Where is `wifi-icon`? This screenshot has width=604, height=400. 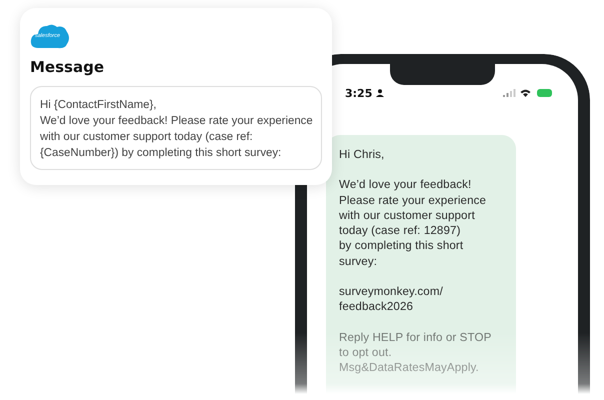 wifi-icon is located at coordinates (525, 93).